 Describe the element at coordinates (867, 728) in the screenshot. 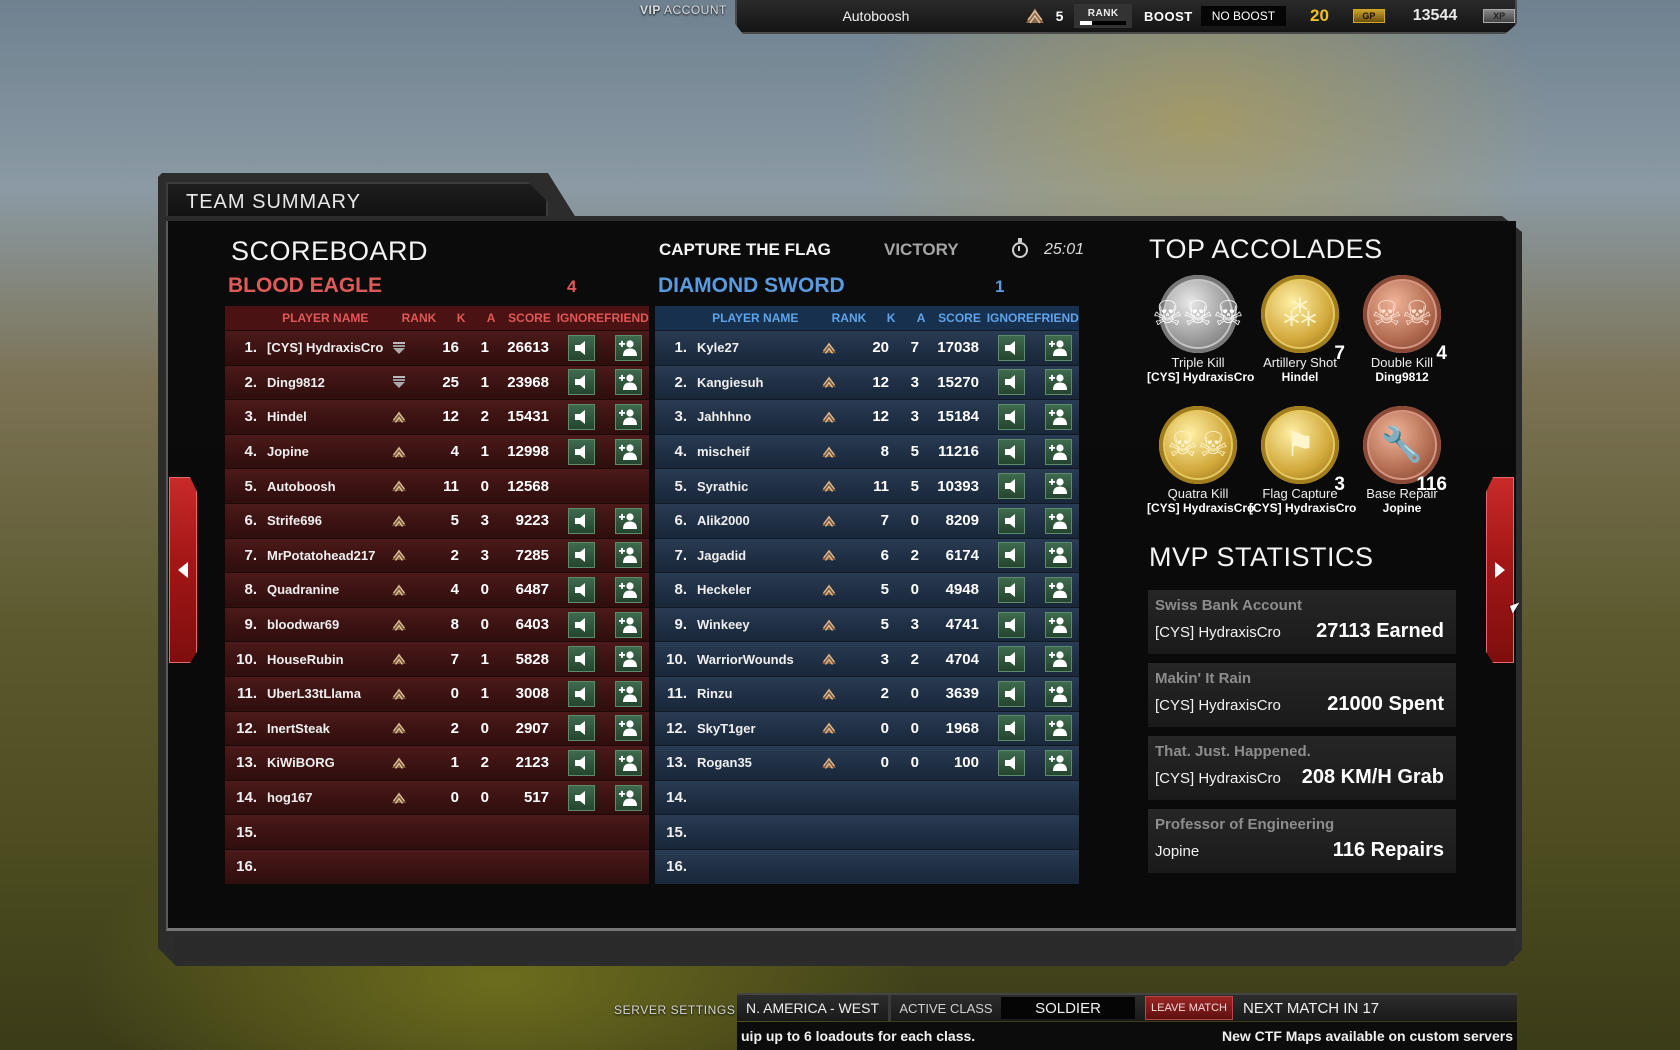

I see `table-row: 12. SkyT1ger 0 0 1968` at that location.